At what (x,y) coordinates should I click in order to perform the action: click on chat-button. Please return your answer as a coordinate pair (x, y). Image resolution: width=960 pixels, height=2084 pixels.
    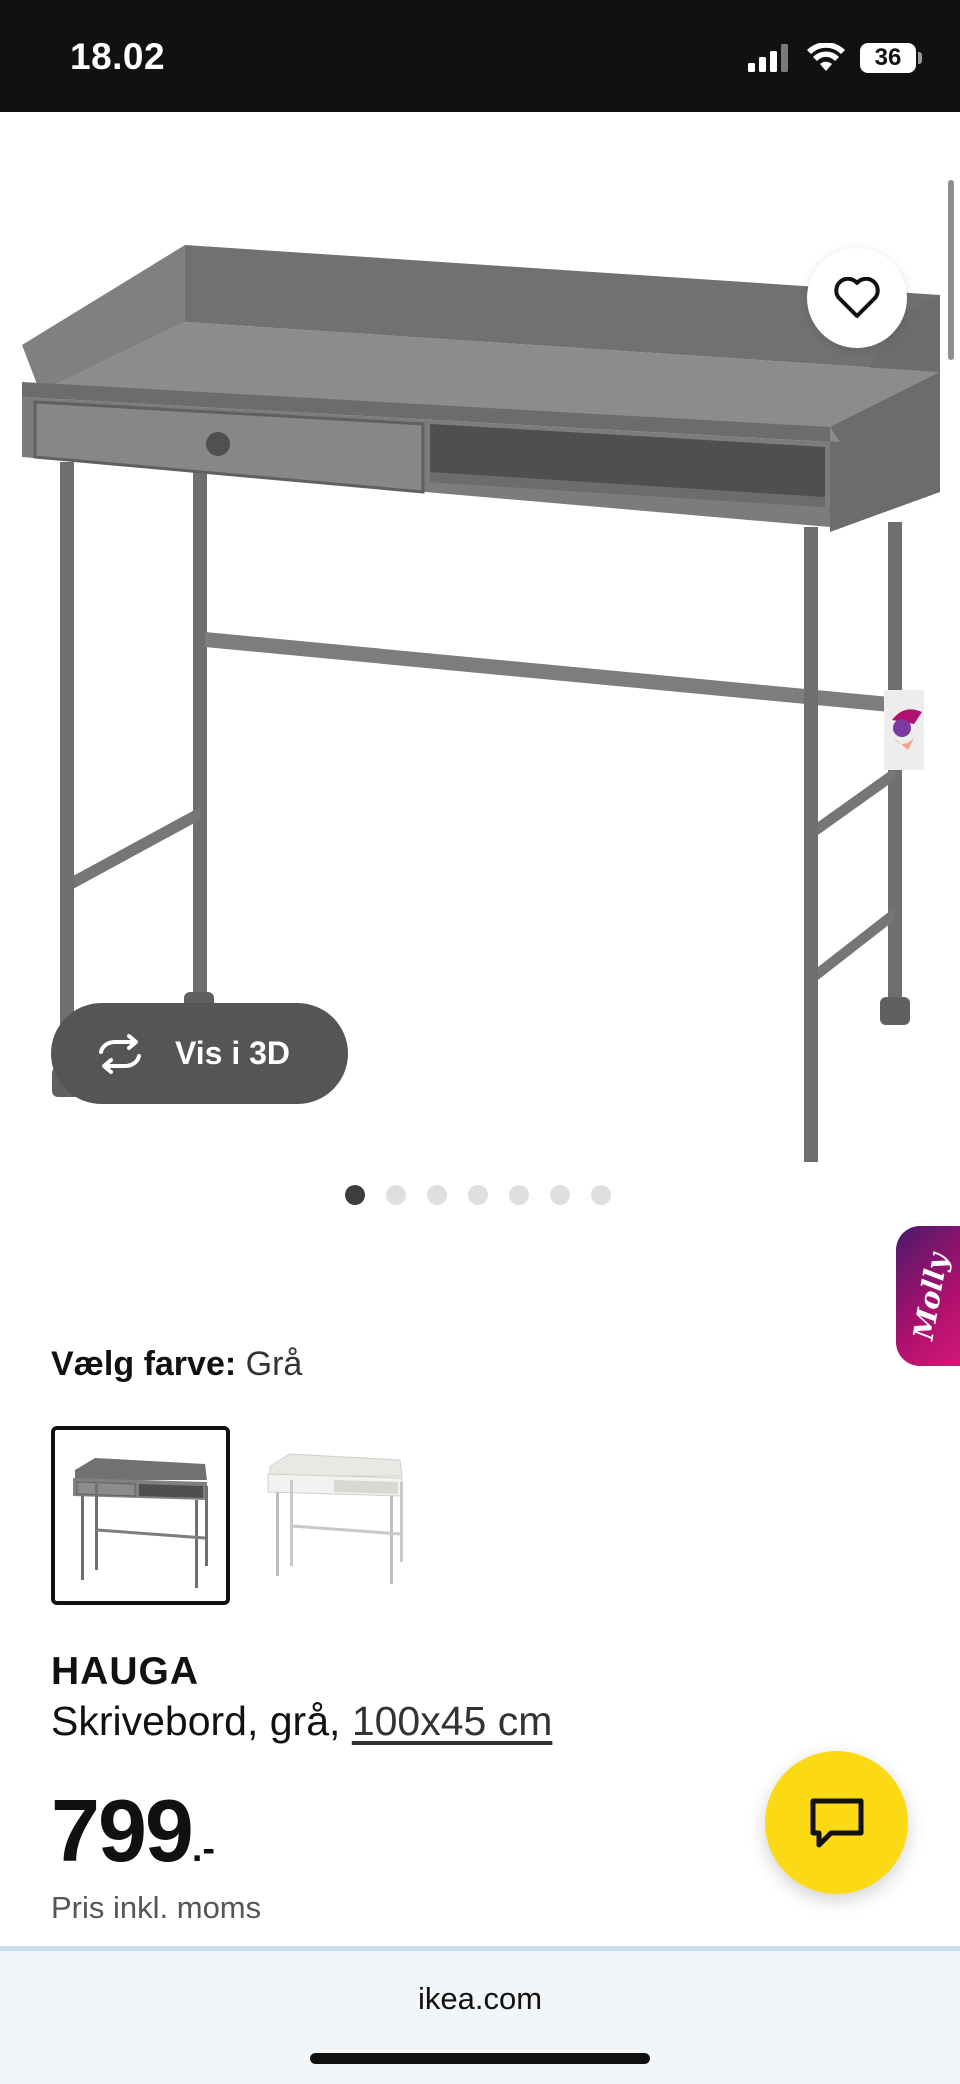
    Looking at the image, I should click on (836, 1822).